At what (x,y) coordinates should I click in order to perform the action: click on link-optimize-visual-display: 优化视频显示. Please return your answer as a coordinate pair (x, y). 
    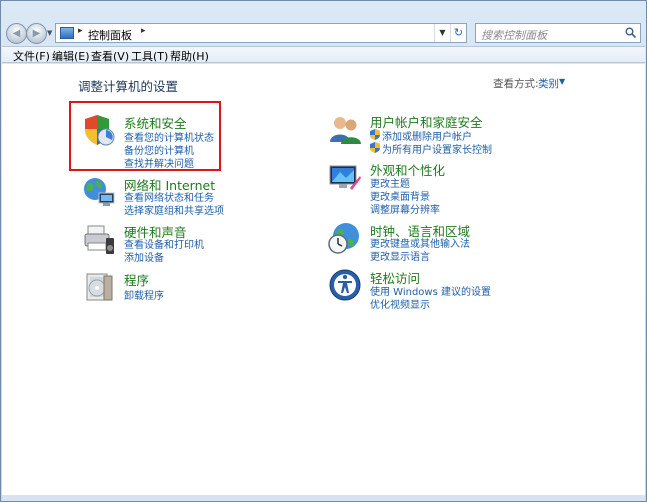
    Looking at the image, I should click on (400, 303).